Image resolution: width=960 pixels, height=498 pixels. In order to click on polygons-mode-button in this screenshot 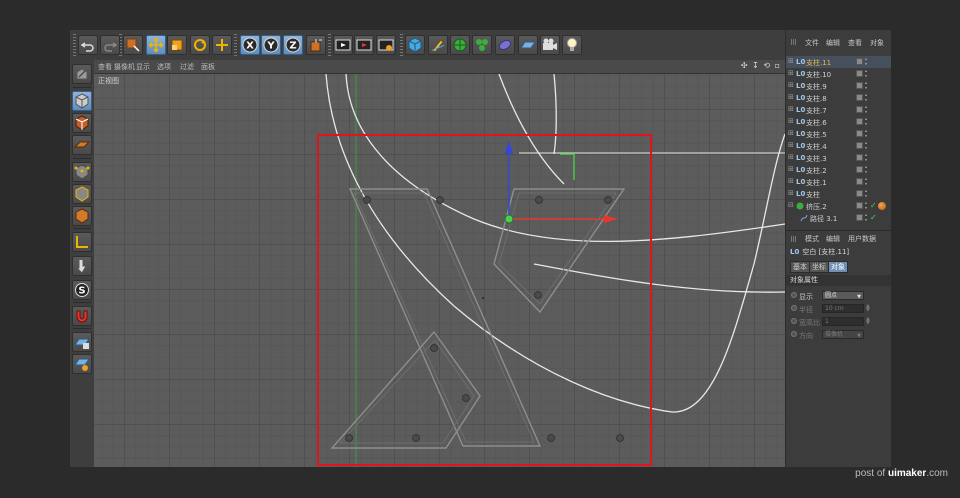, I will do `click(82, 216)`.